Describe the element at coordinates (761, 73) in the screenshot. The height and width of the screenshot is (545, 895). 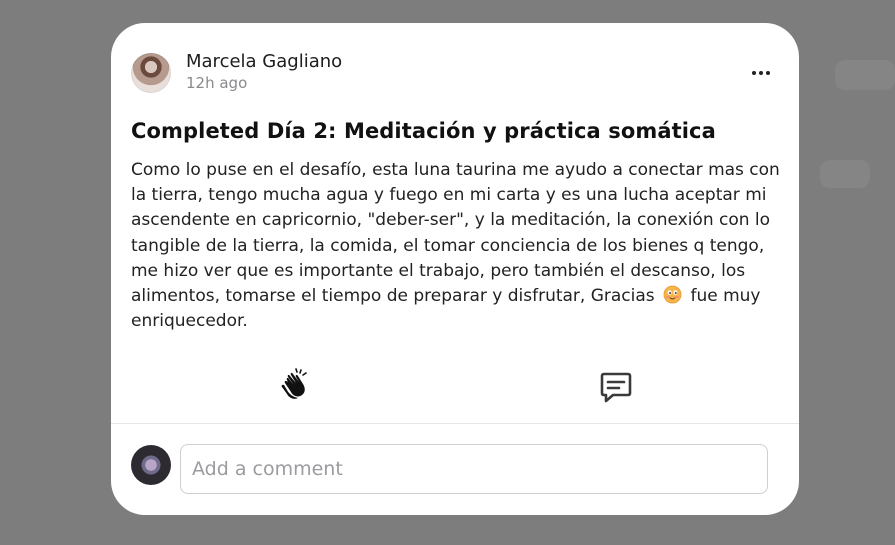
I see `more-options-icon` at that location.